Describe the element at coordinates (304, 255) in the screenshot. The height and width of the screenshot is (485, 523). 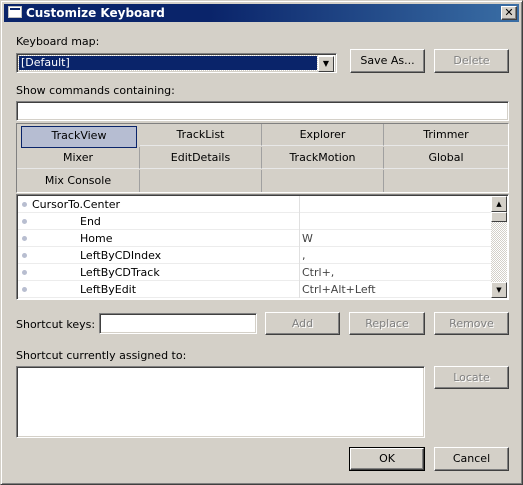
I see `command-shortcut: ,` at that location.